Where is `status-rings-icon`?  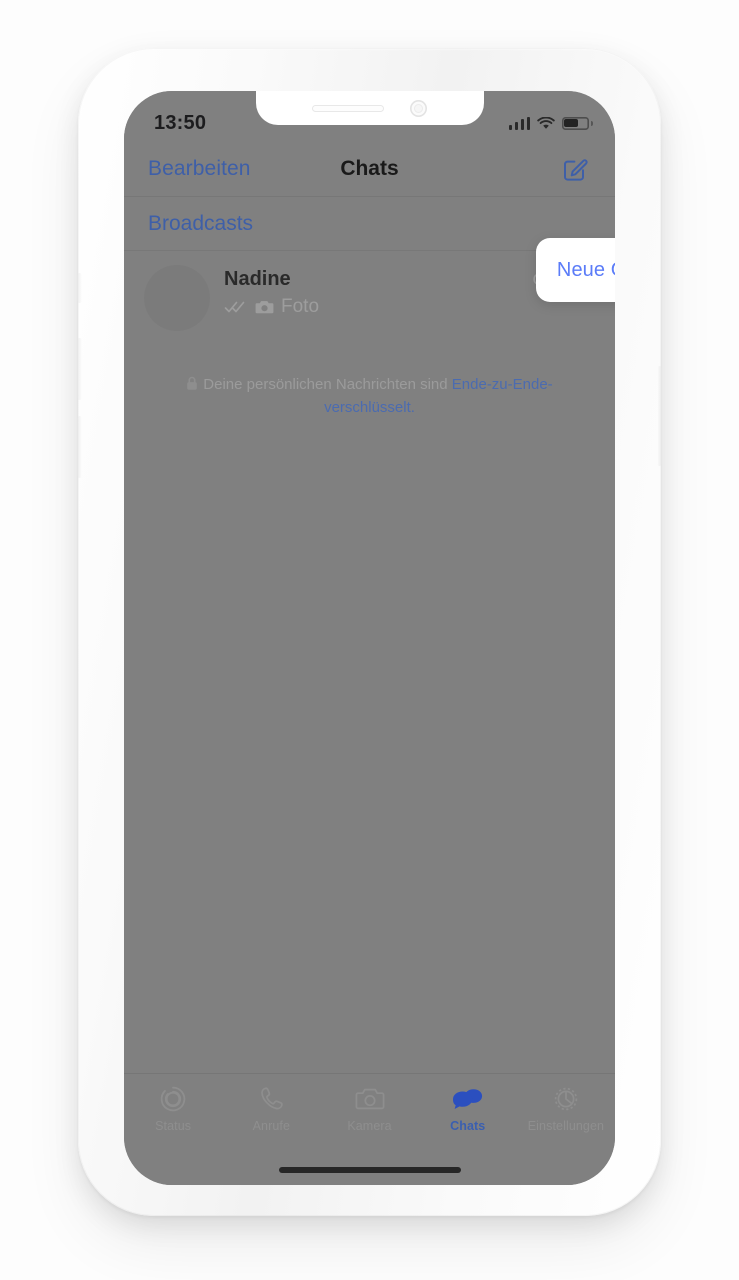
status-rings-icon is located at coordinates (173, 1099).